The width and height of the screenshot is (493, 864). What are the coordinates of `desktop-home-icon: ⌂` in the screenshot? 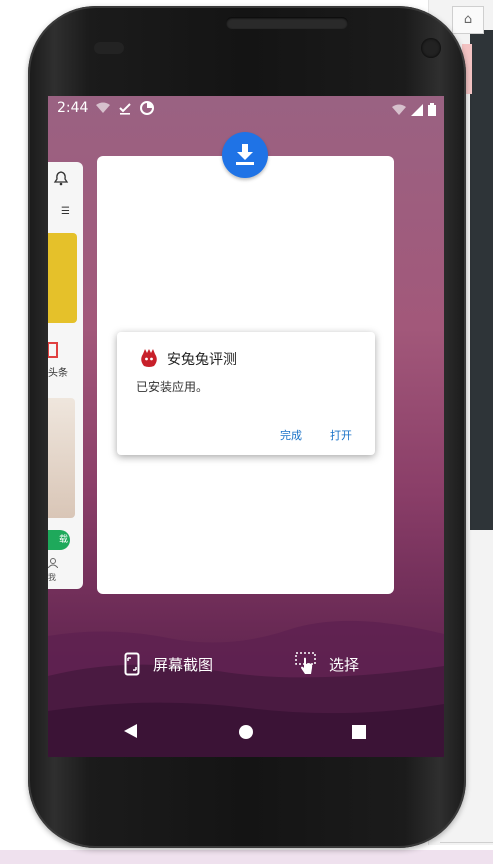 It's located at (468, 20).